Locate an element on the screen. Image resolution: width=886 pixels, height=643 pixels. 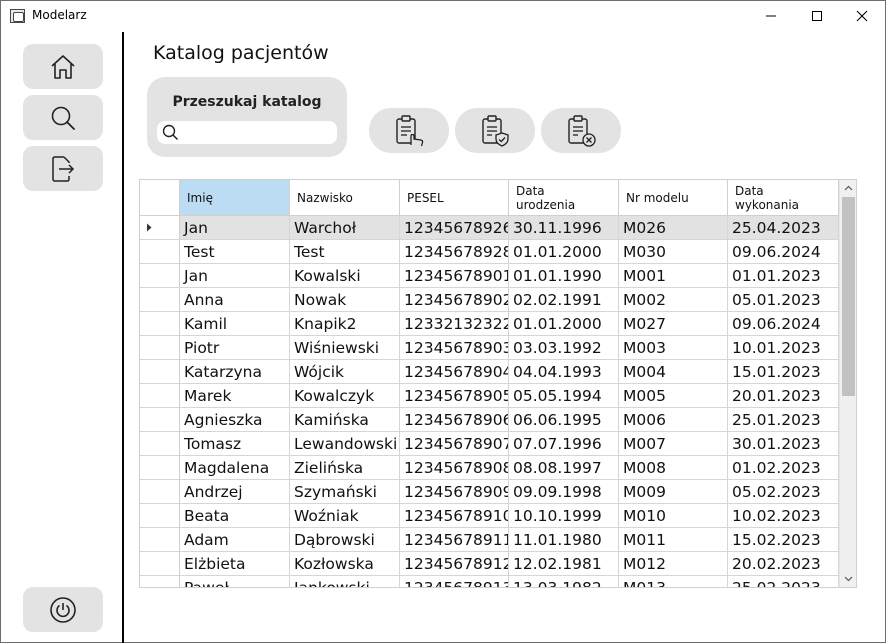
cell-data-urodzenia: 04.04.1993 is located at coordinates (564, 371).